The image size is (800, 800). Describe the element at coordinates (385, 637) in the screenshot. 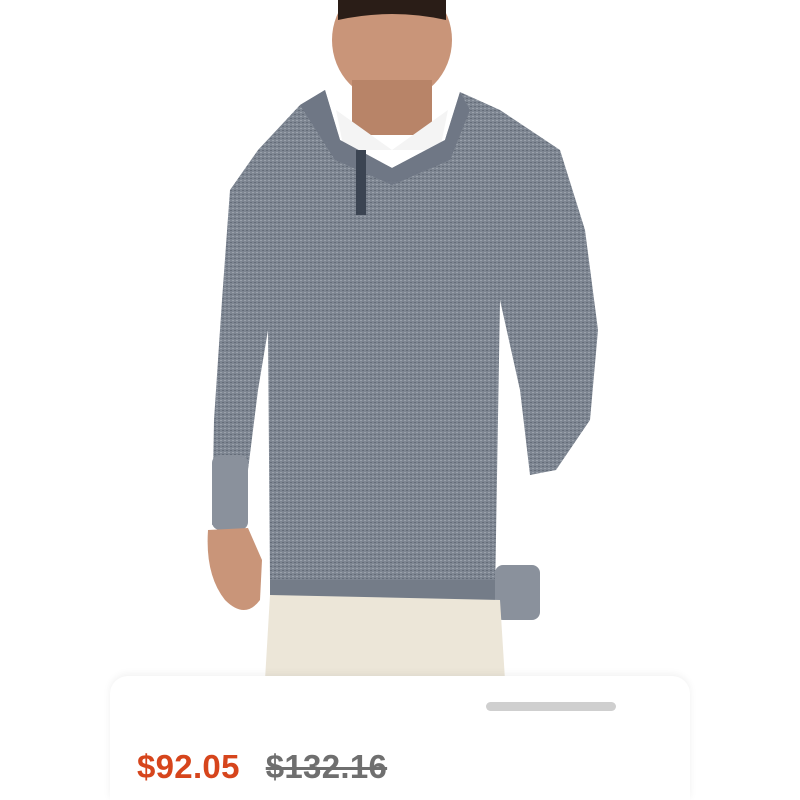

I see `pants` at that location.